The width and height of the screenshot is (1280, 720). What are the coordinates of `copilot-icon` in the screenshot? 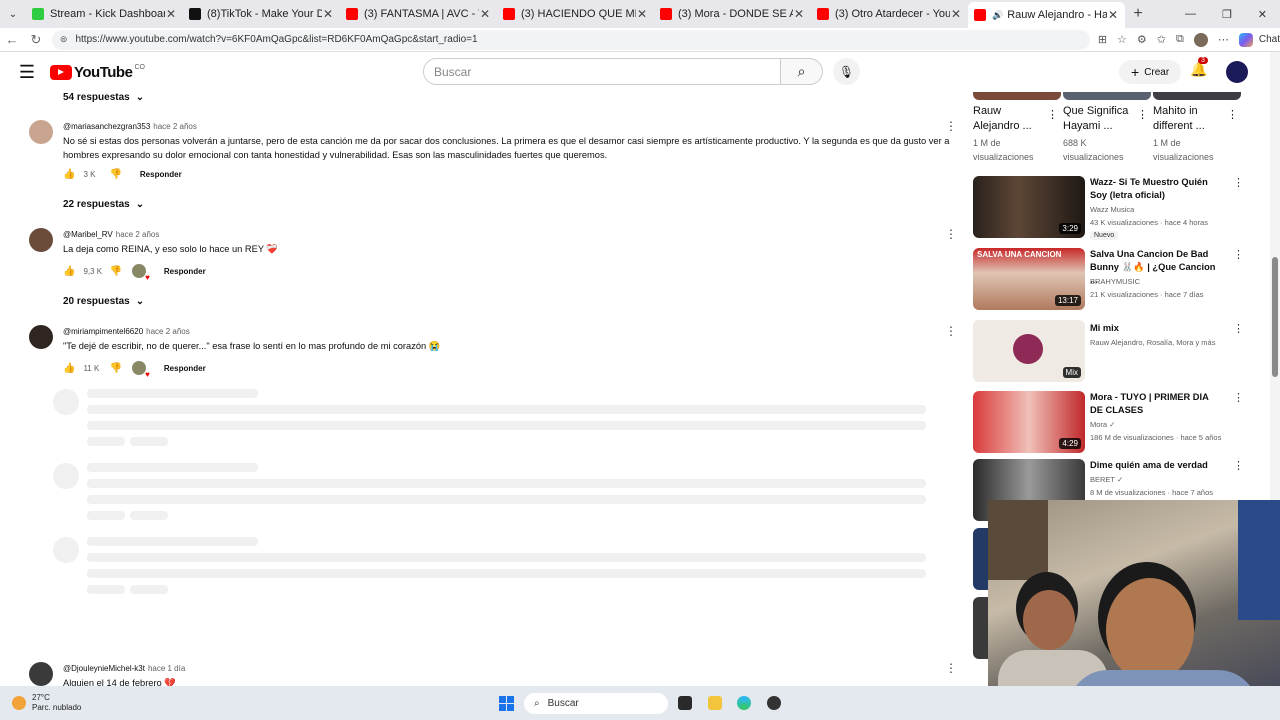 It's located at (1245, 39).